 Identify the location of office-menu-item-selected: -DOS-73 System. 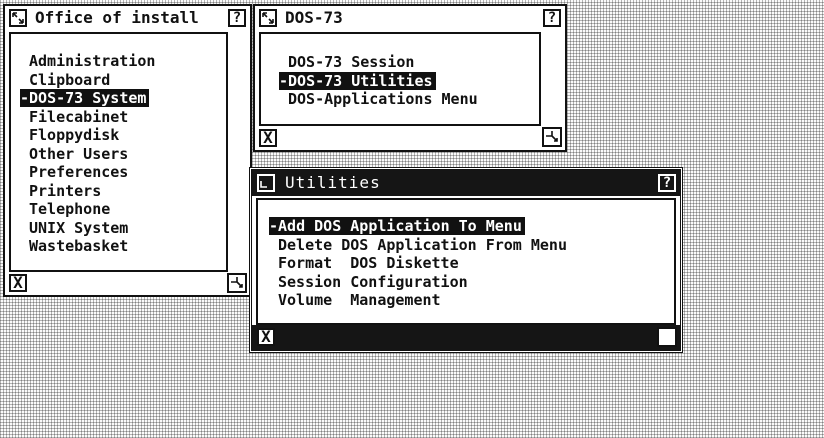
(87, 98).